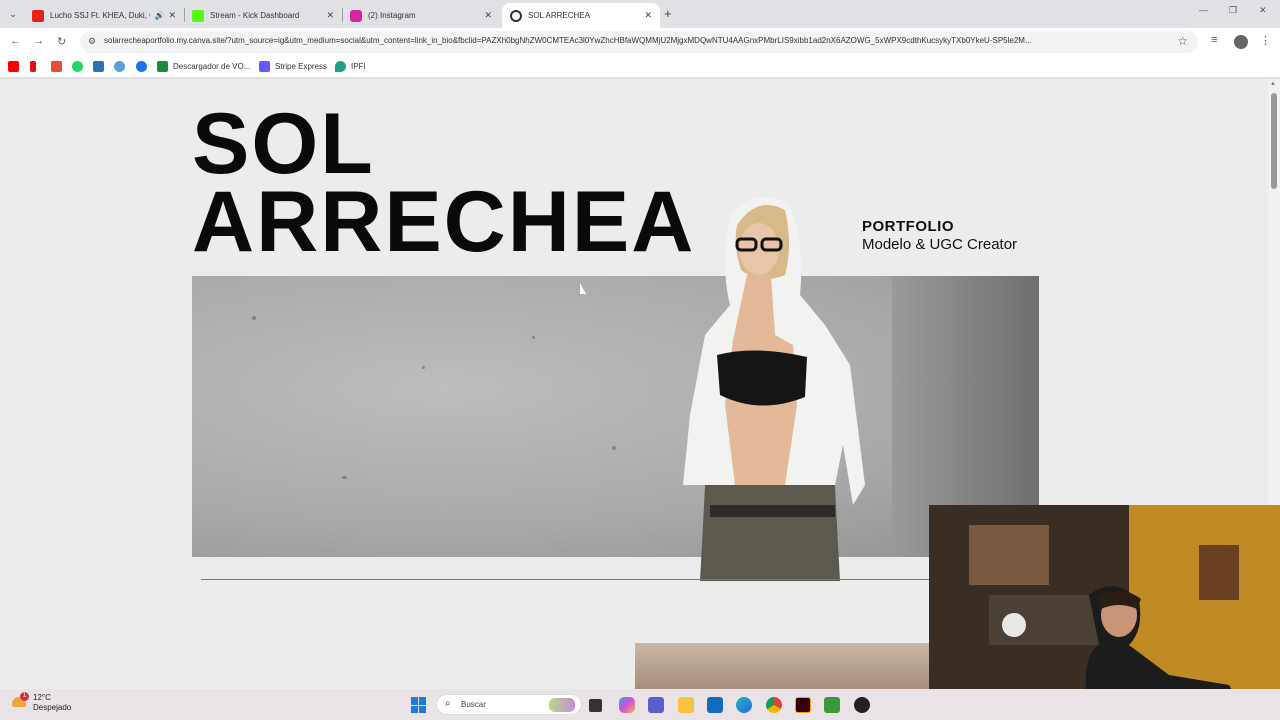 The width and height of the screenshot is (1280, 720). Describe the element at coordinates (52, 707) in the screenshot. I see `weather-desc: Despejado` at that location.